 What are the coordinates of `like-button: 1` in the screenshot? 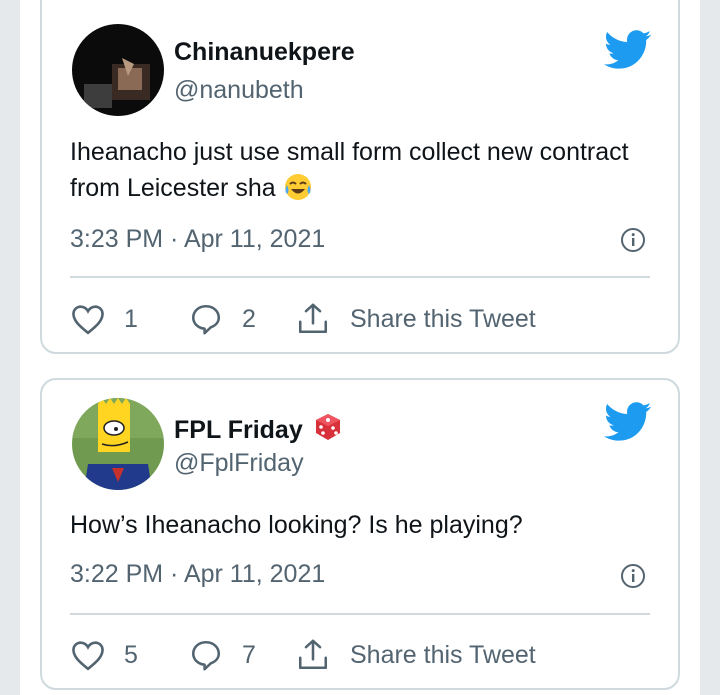 It's located at (104, 319).